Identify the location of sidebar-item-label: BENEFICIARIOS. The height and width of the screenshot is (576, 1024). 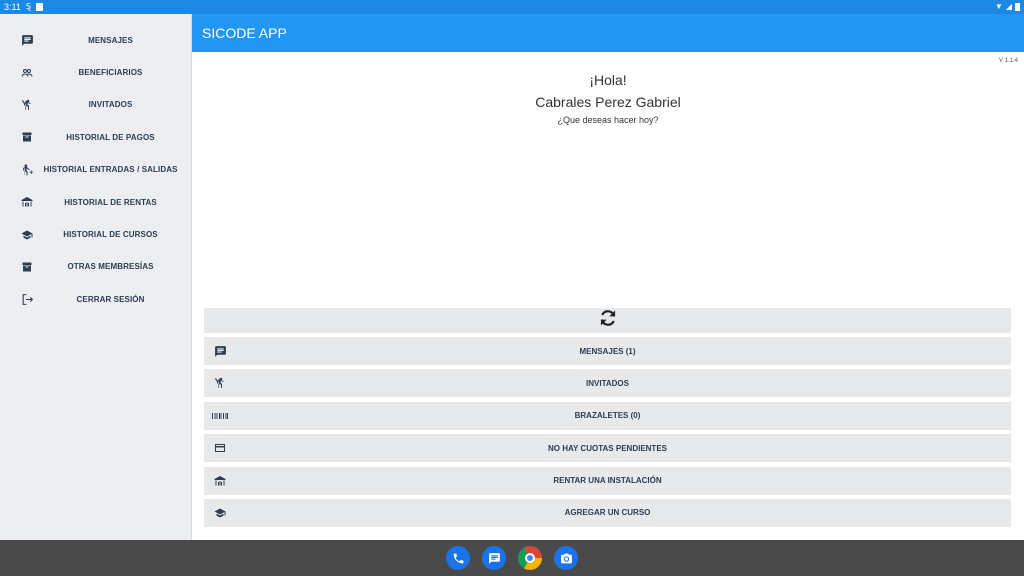
(110, 73).